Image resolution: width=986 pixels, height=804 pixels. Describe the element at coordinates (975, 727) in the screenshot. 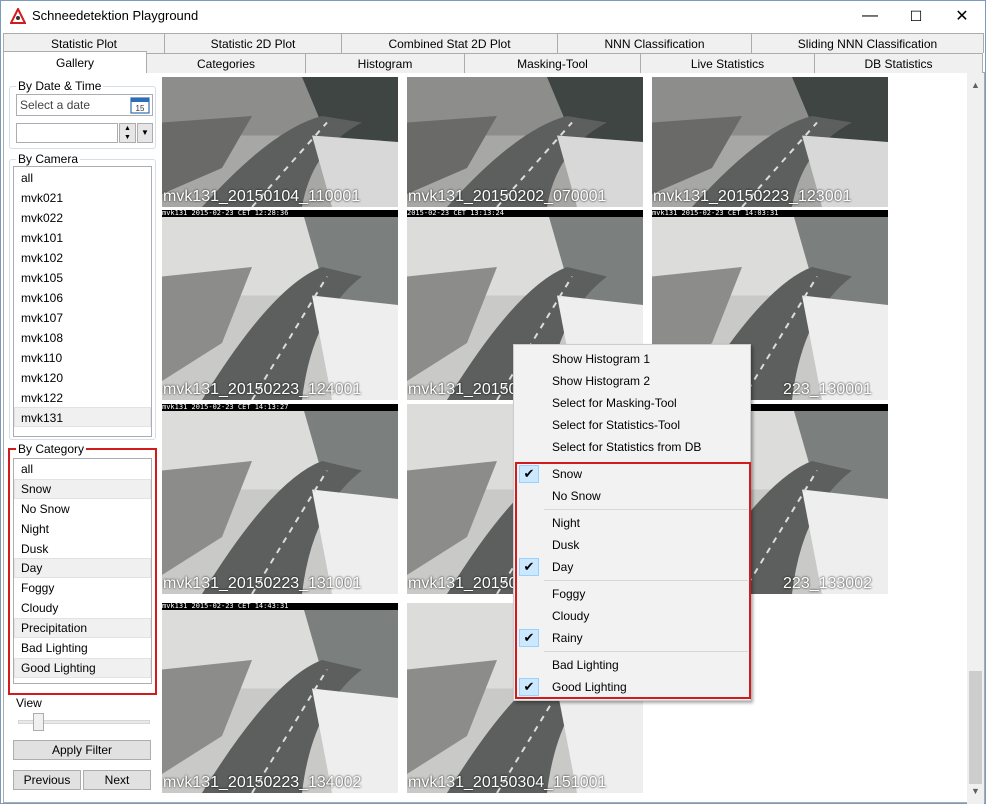

I see `scrollbar-thumb` at that location.